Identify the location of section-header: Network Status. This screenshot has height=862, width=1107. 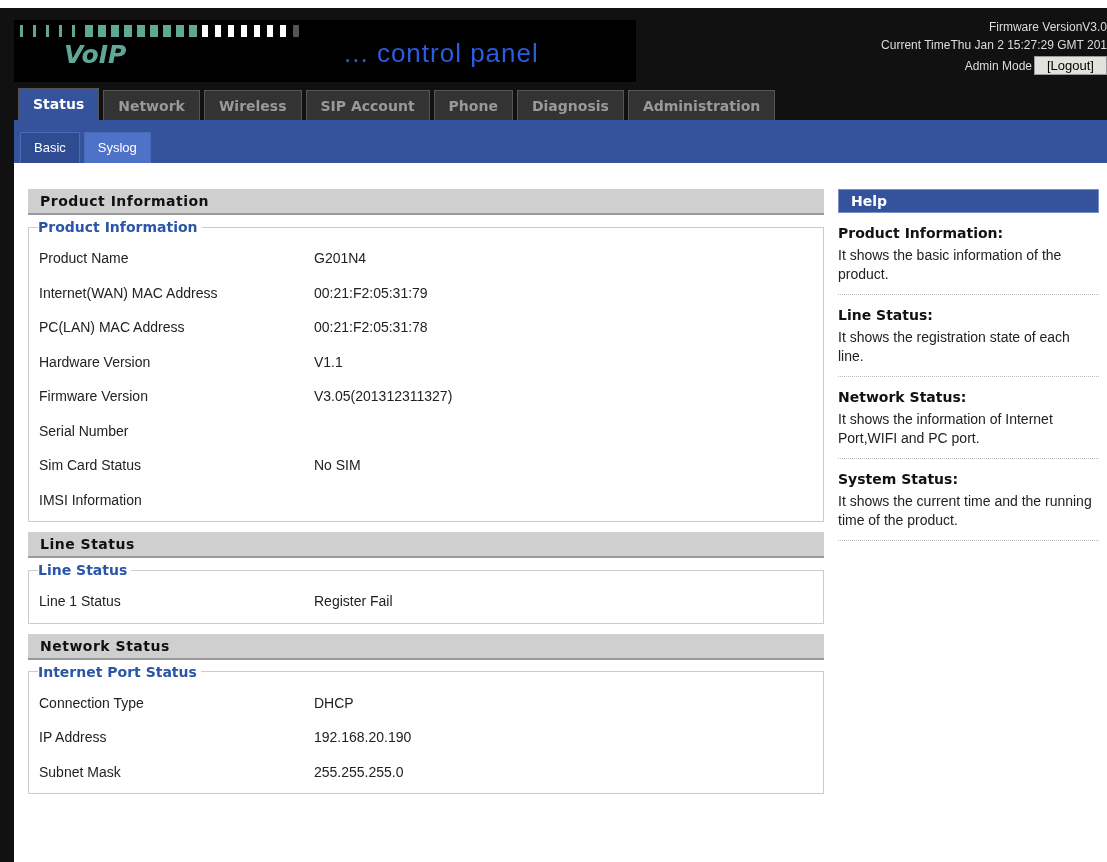
(426, 646).